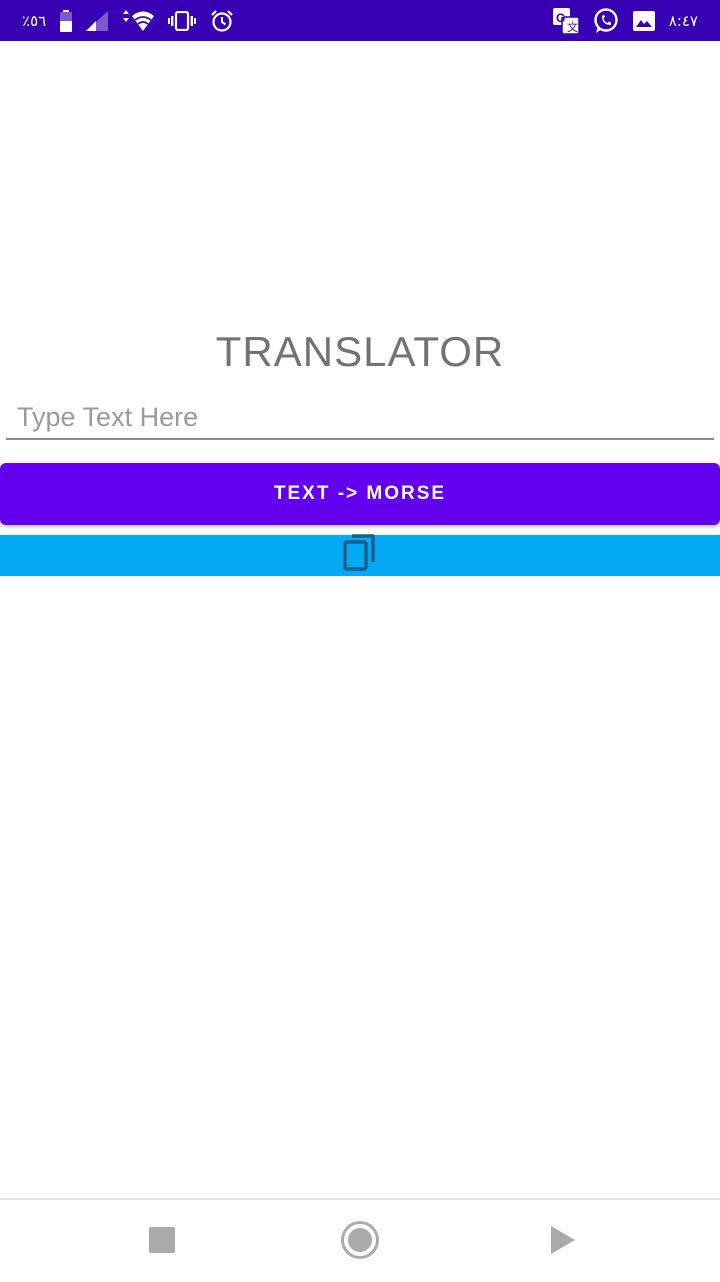 Image resolution: width=720 pixels, height=1282 pixels. What do you see at coordinates (222, 21) in the screenshot?
I see `alarm-icon` at bounding box center [222, 21].